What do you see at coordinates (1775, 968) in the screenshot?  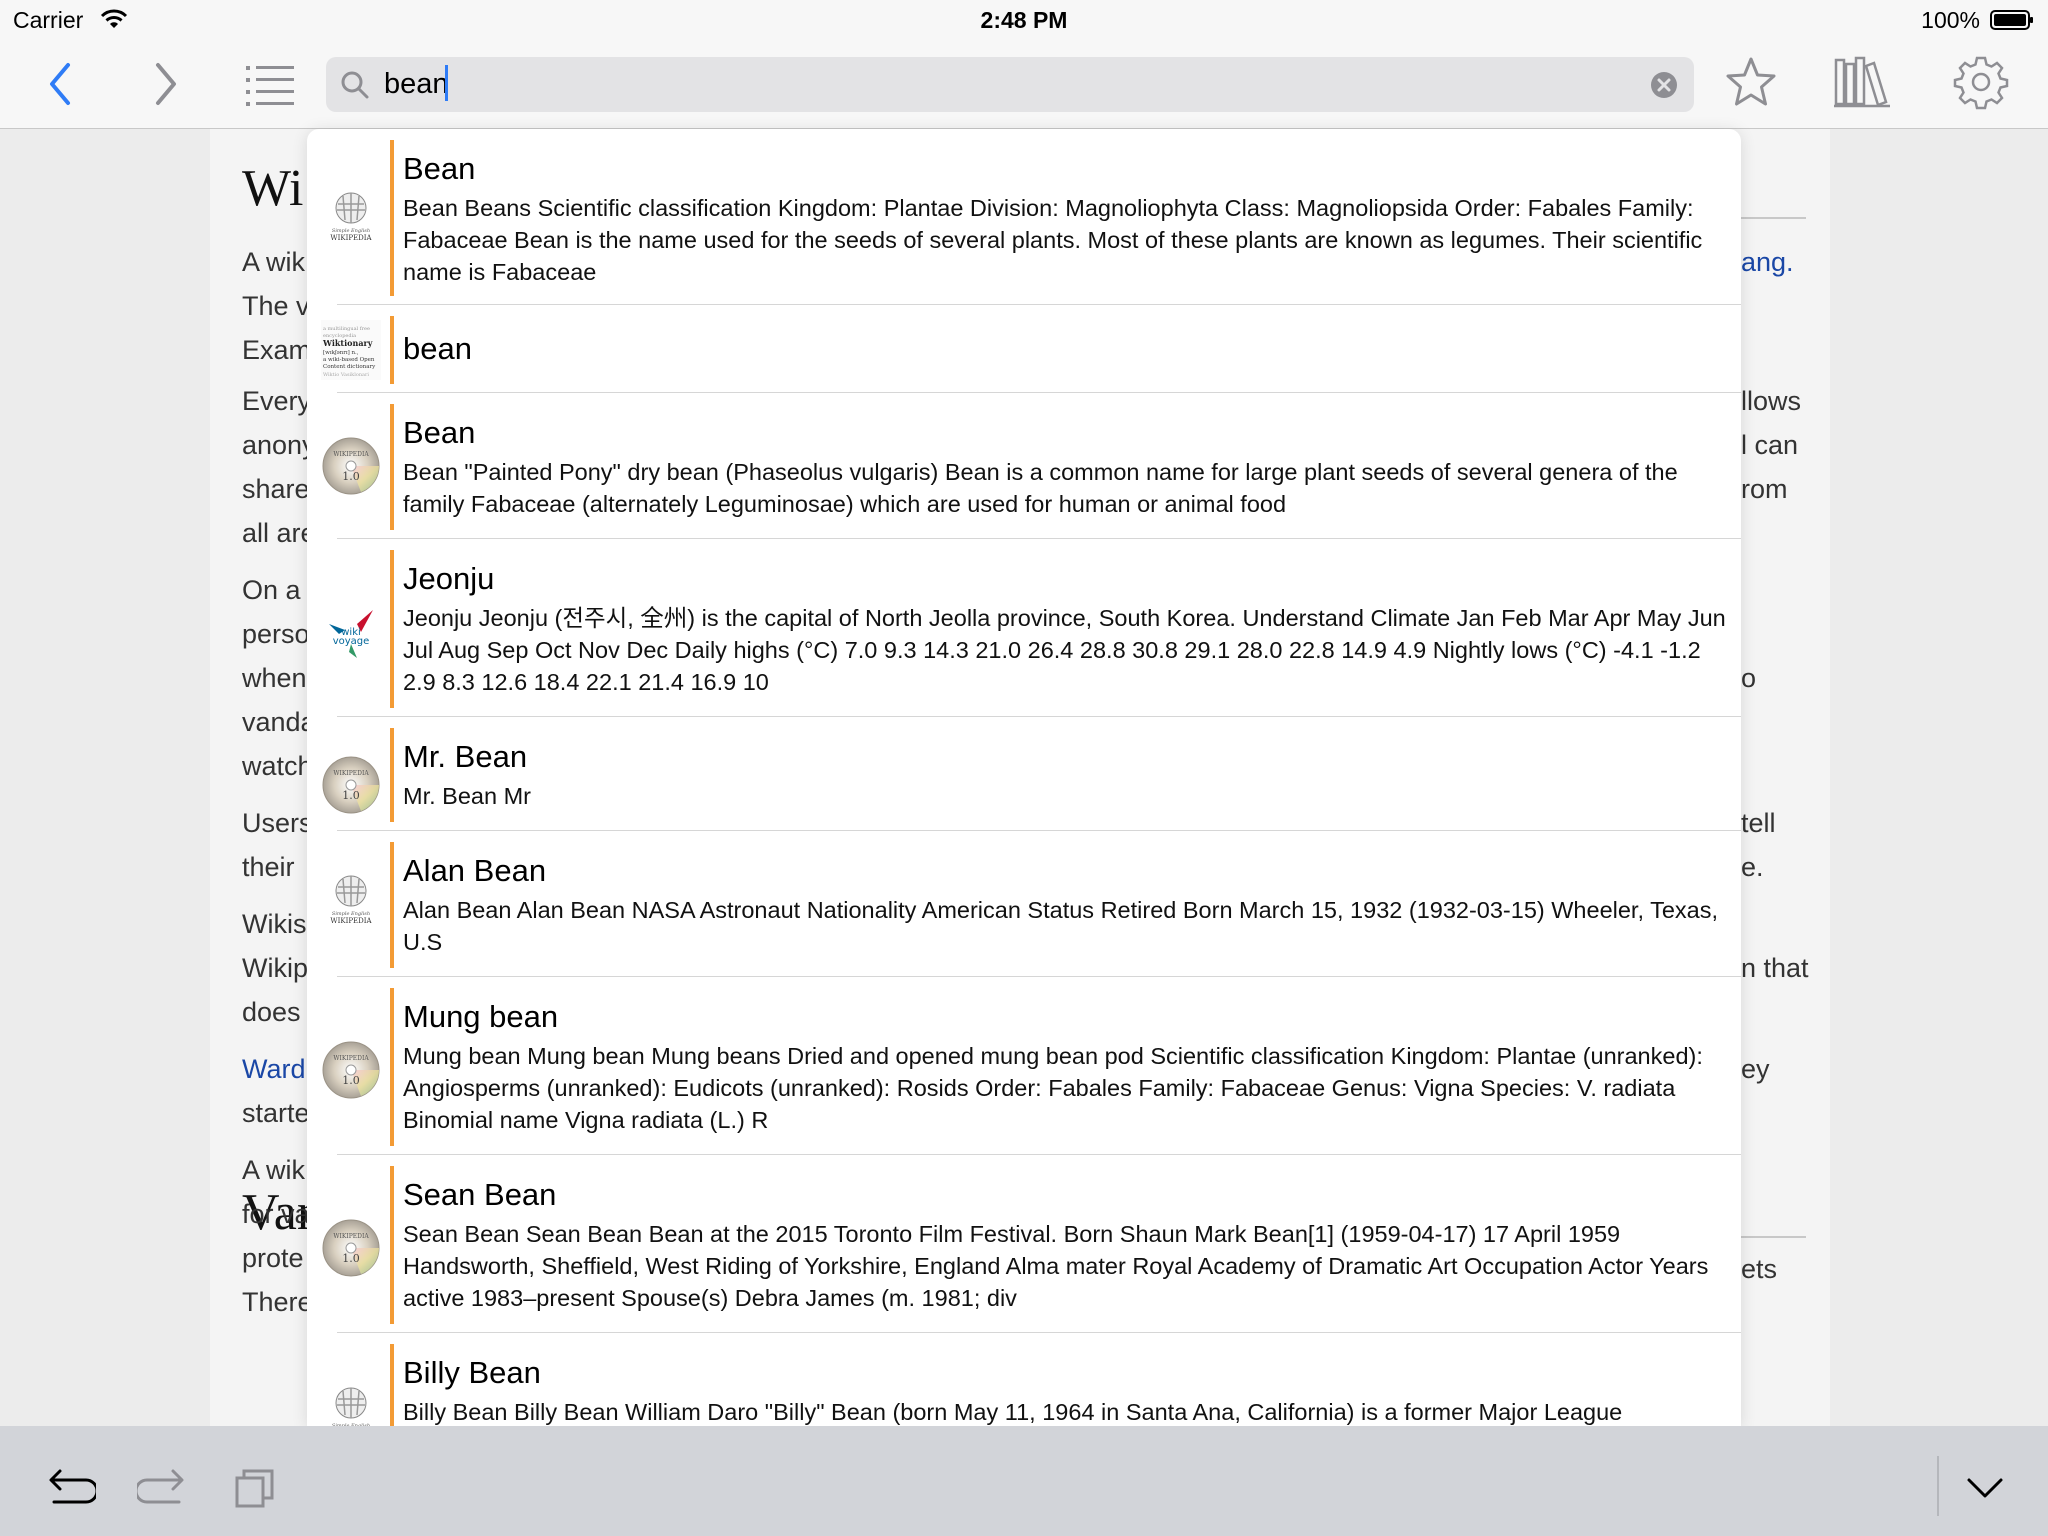 I see `article-text-fragment: n that` at bounding box center [1775, 968].